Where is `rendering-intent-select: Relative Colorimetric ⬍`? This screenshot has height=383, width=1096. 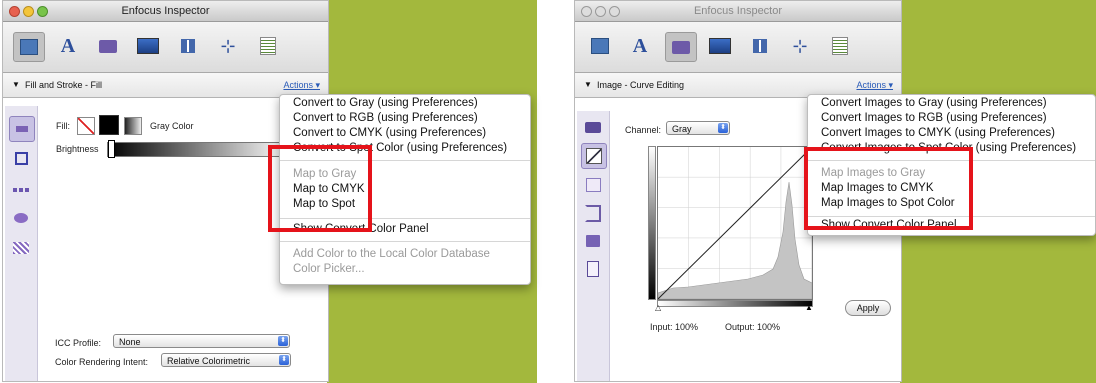
rendering-intent-select: Relative Colorimetric ⬍ is located at coordinates (226, 360).